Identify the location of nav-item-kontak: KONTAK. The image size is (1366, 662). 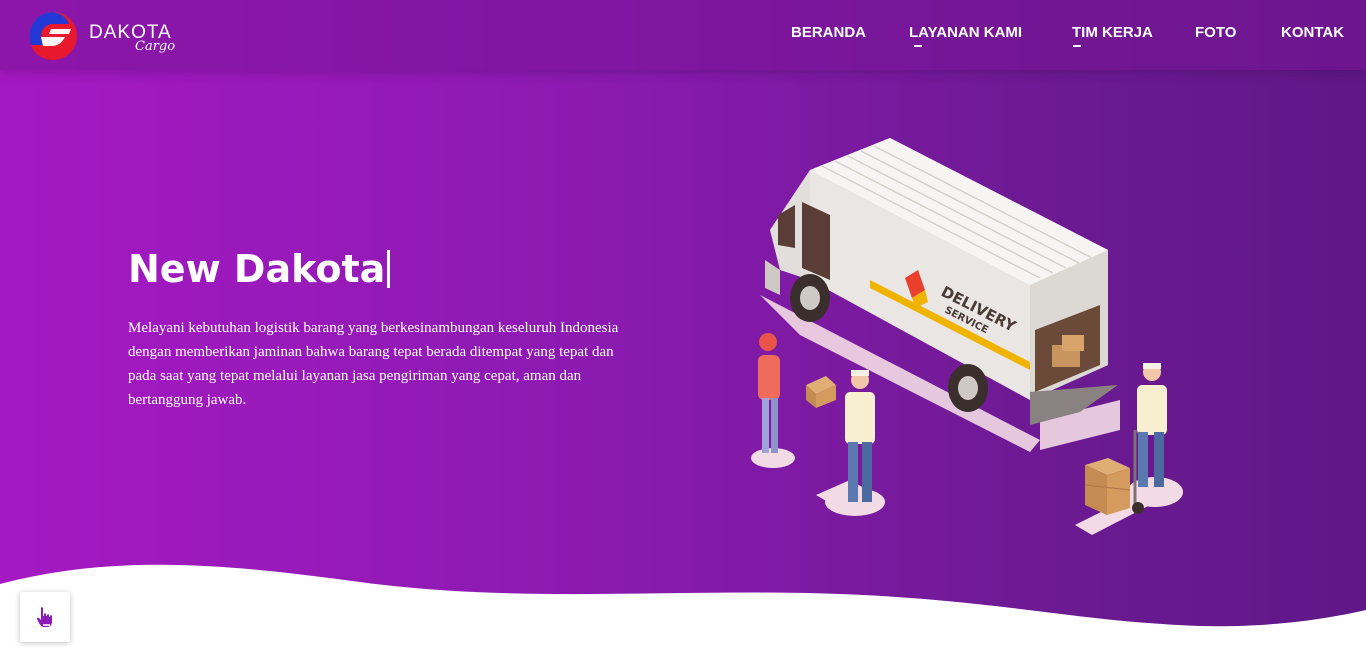
(1312, 32).